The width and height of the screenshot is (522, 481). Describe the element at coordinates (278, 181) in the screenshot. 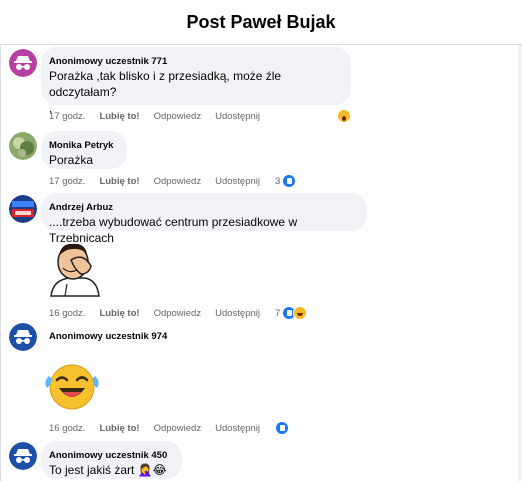

I see `reaction-count: 3` at that location.